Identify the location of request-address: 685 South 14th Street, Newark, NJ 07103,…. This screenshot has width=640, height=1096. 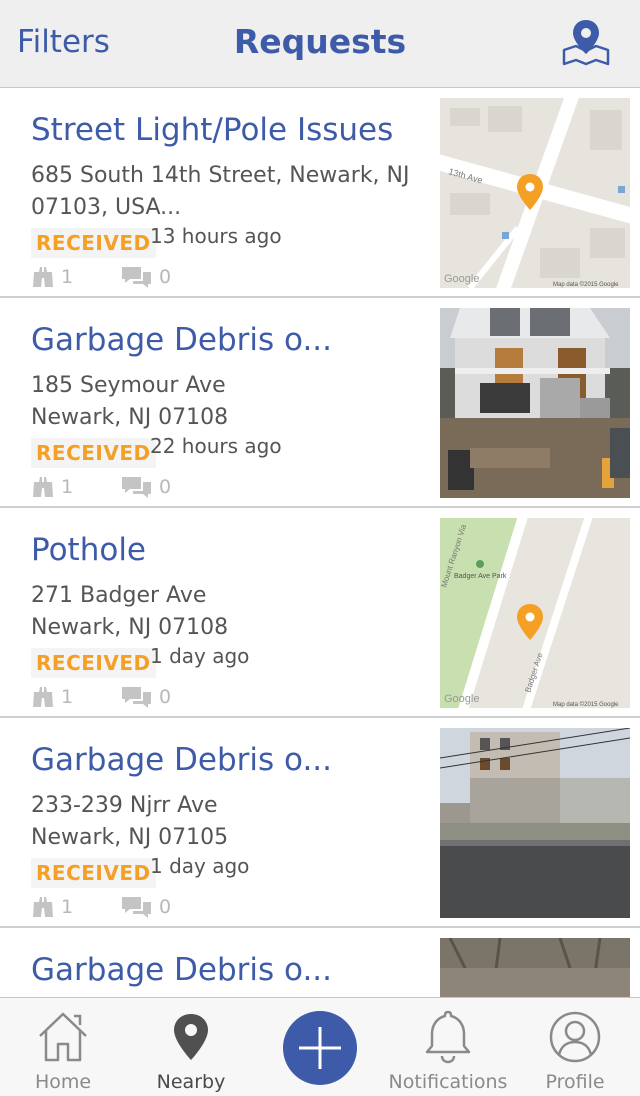
(221, 192).